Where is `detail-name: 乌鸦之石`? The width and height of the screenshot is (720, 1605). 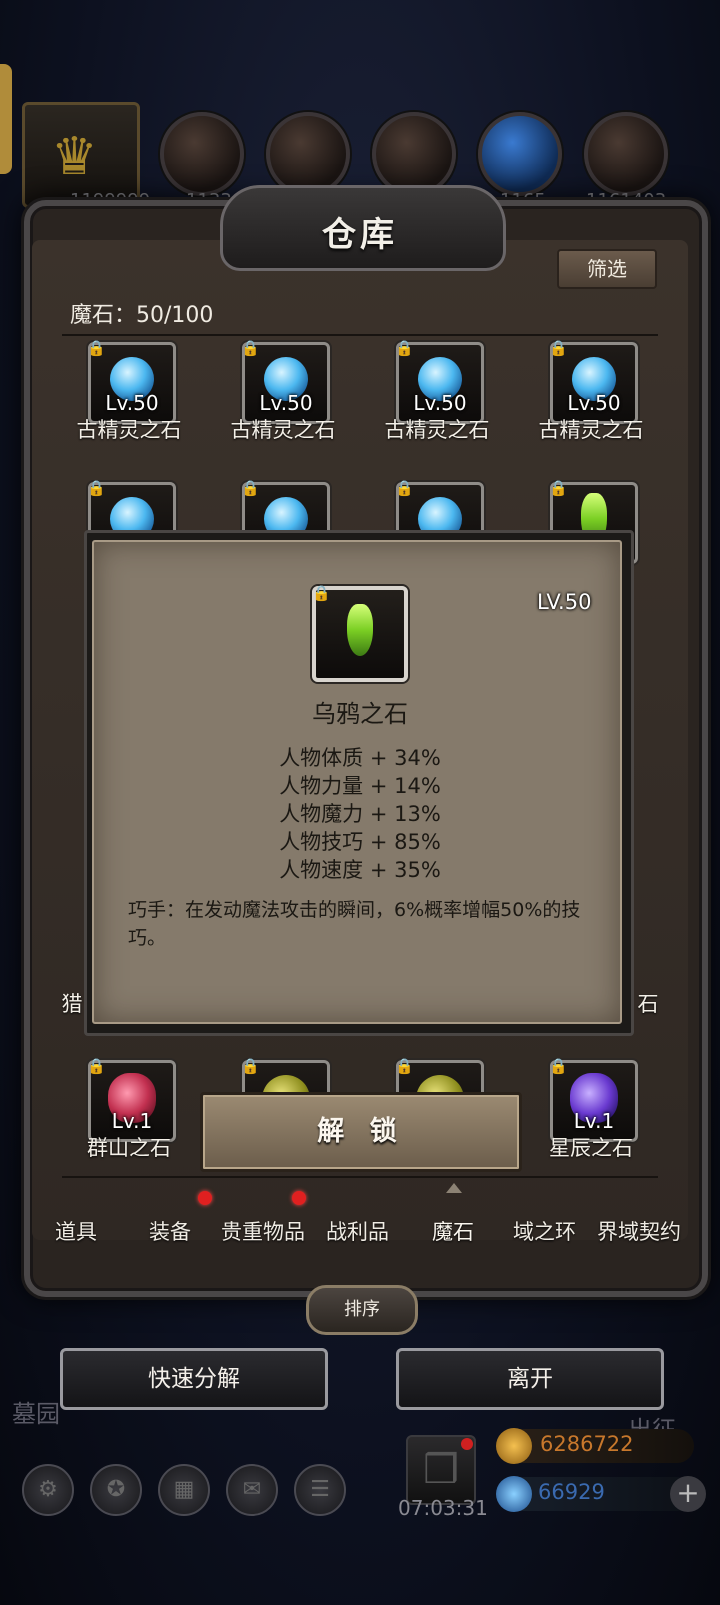
detail-name: 乌鸦之石 is located at coordinates (360, 714).